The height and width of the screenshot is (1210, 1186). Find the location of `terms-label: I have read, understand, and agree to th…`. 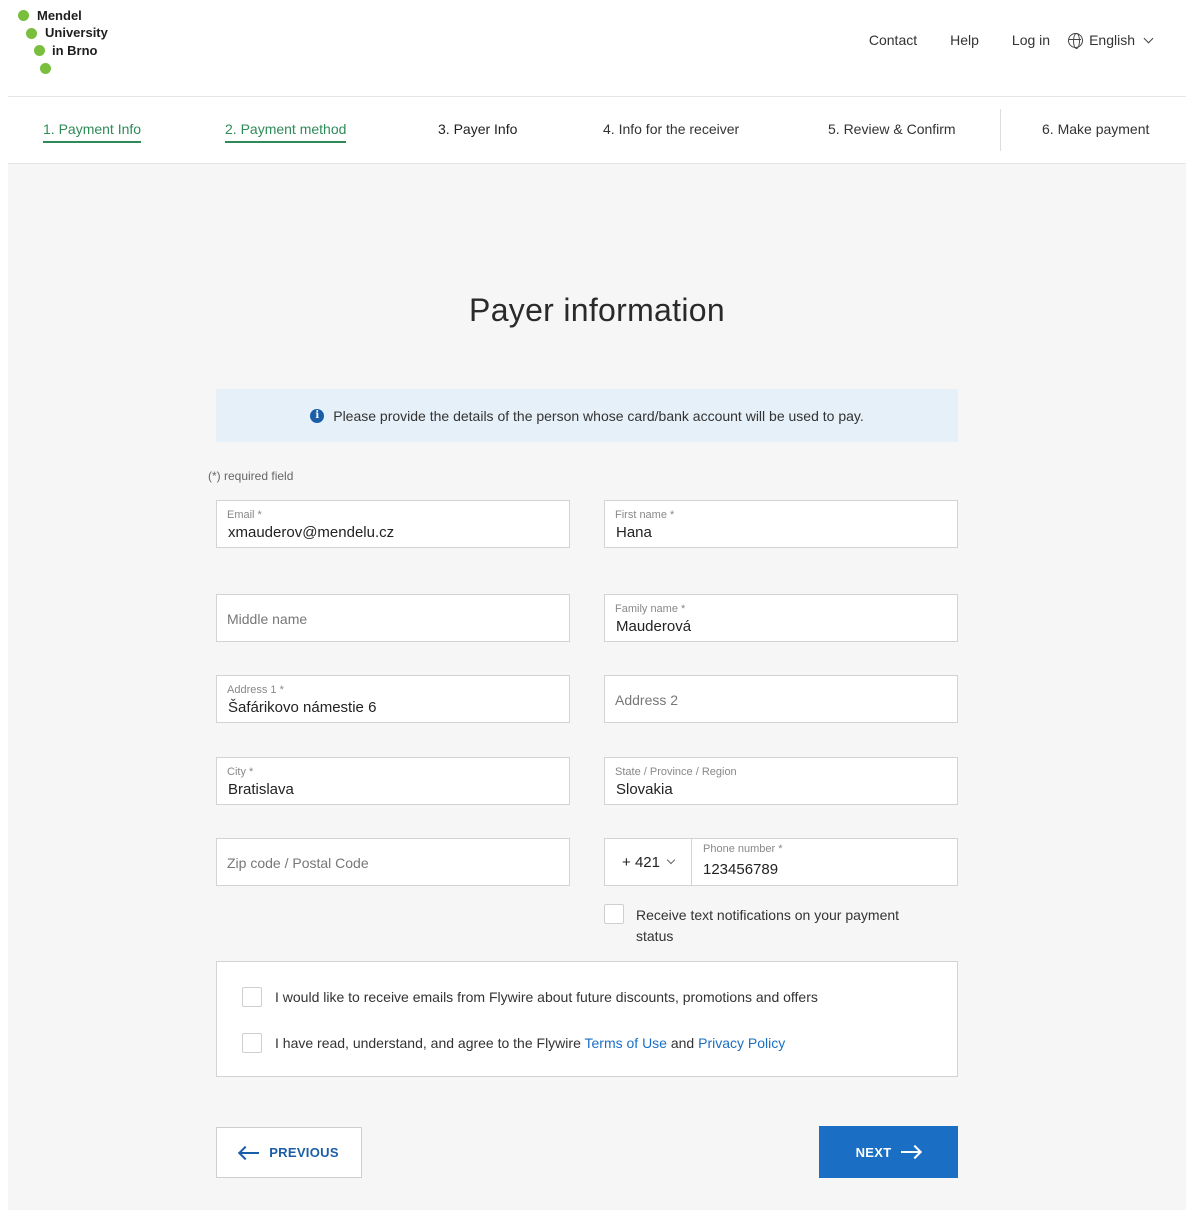

terms-label: I have read, understand, and agree to th… is located at coordinates (530, 1043).